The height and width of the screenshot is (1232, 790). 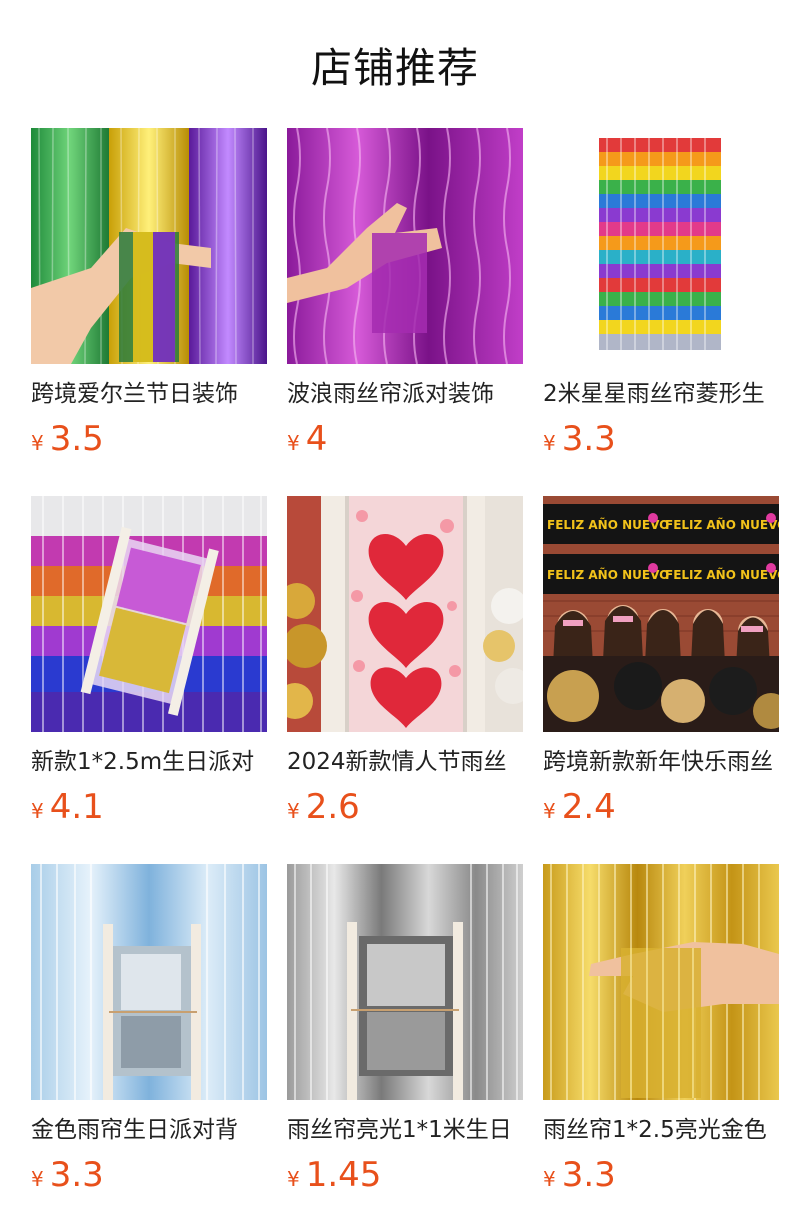 What do you see at coordinates (405, 439) in the screenshot?
I see `product-price: ¥4` at bounding box center [405, 439].